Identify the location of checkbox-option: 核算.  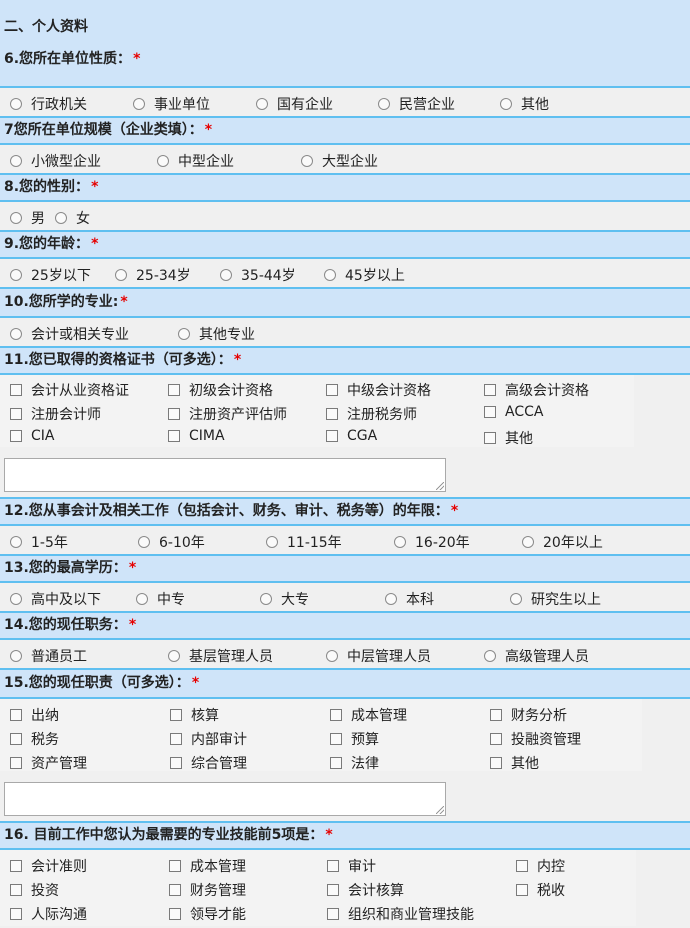
(194, 715).